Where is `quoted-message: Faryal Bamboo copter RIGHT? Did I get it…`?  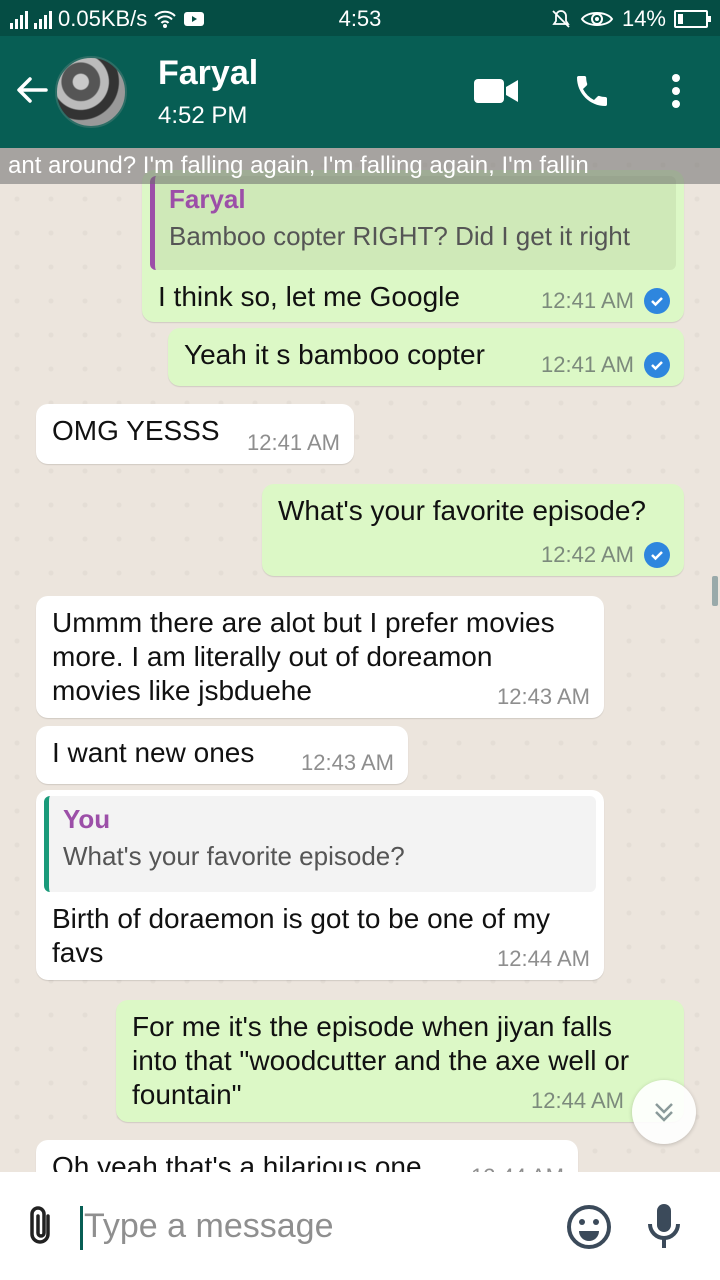
quoted-message: Faryal Bamboo copter RIGHT? Did I get it… is located at coordinates (413, 223).